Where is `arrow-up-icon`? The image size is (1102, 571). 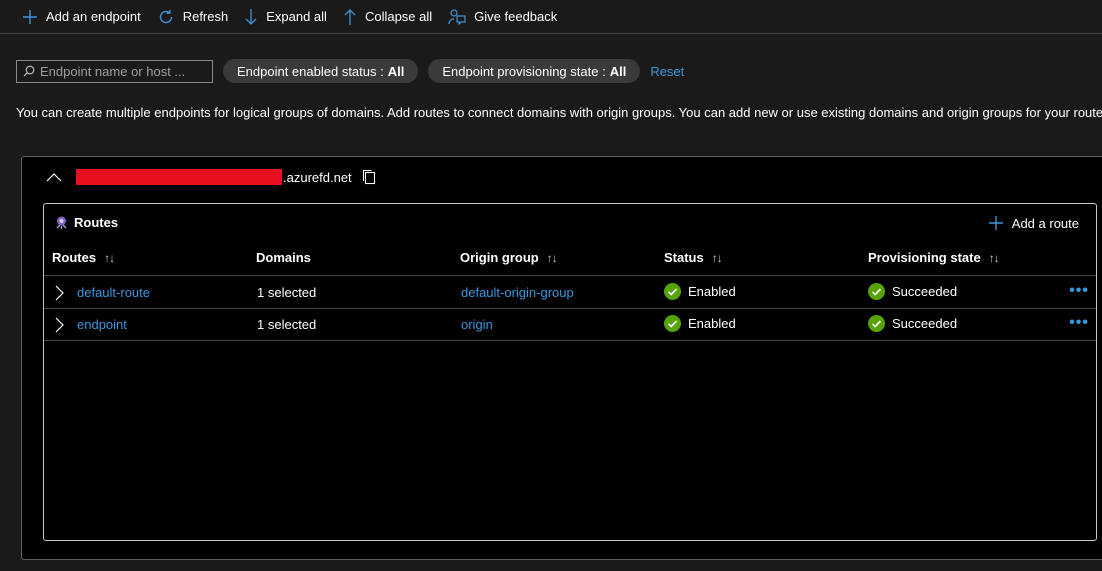 arrow-up-icon is located at coordinates (350, 16).